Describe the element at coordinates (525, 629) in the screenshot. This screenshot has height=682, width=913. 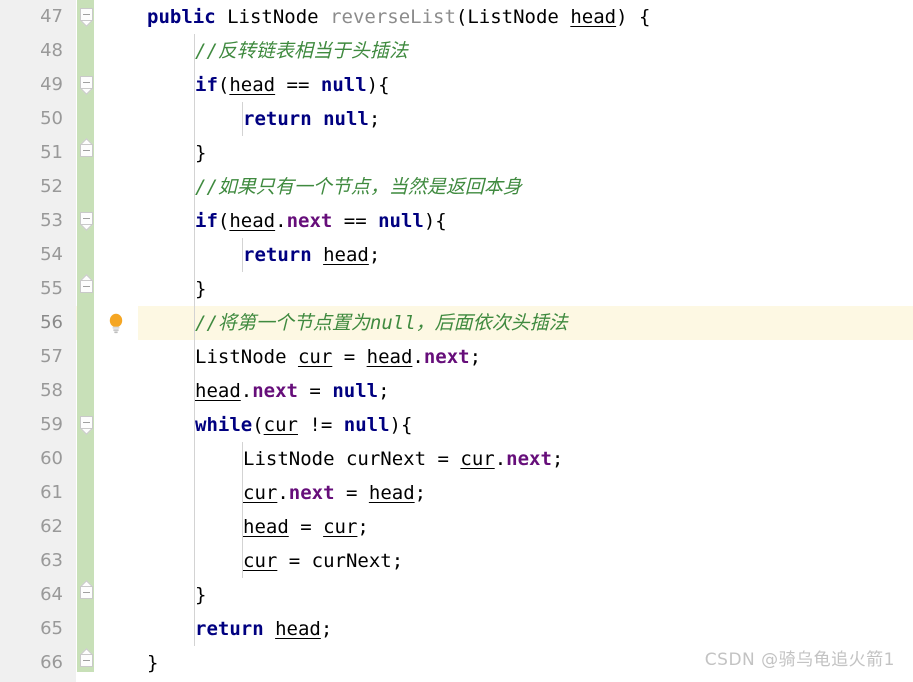
I see `code-line-65: return head;` at that location.